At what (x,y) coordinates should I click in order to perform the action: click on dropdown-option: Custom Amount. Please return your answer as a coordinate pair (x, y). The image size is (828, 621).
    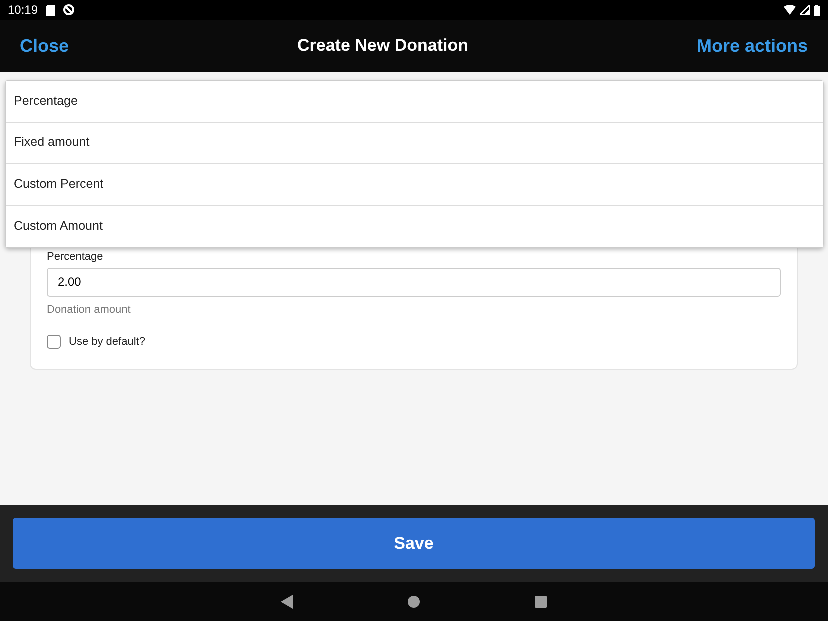
    Looking at the image, I should click on (414, 226).